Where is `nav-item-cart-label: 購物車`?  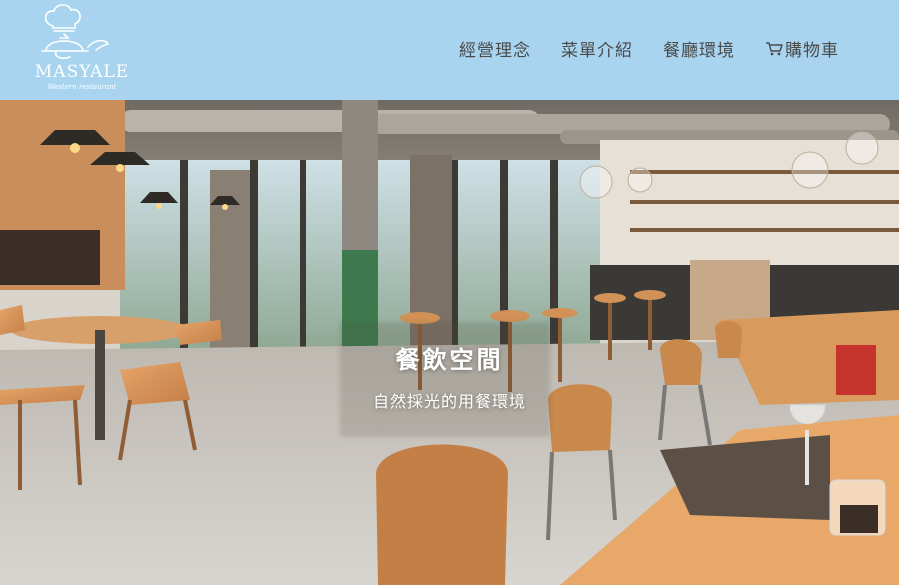
nav-item-cart-label: 購物車 is located at coordinates (812, 51).